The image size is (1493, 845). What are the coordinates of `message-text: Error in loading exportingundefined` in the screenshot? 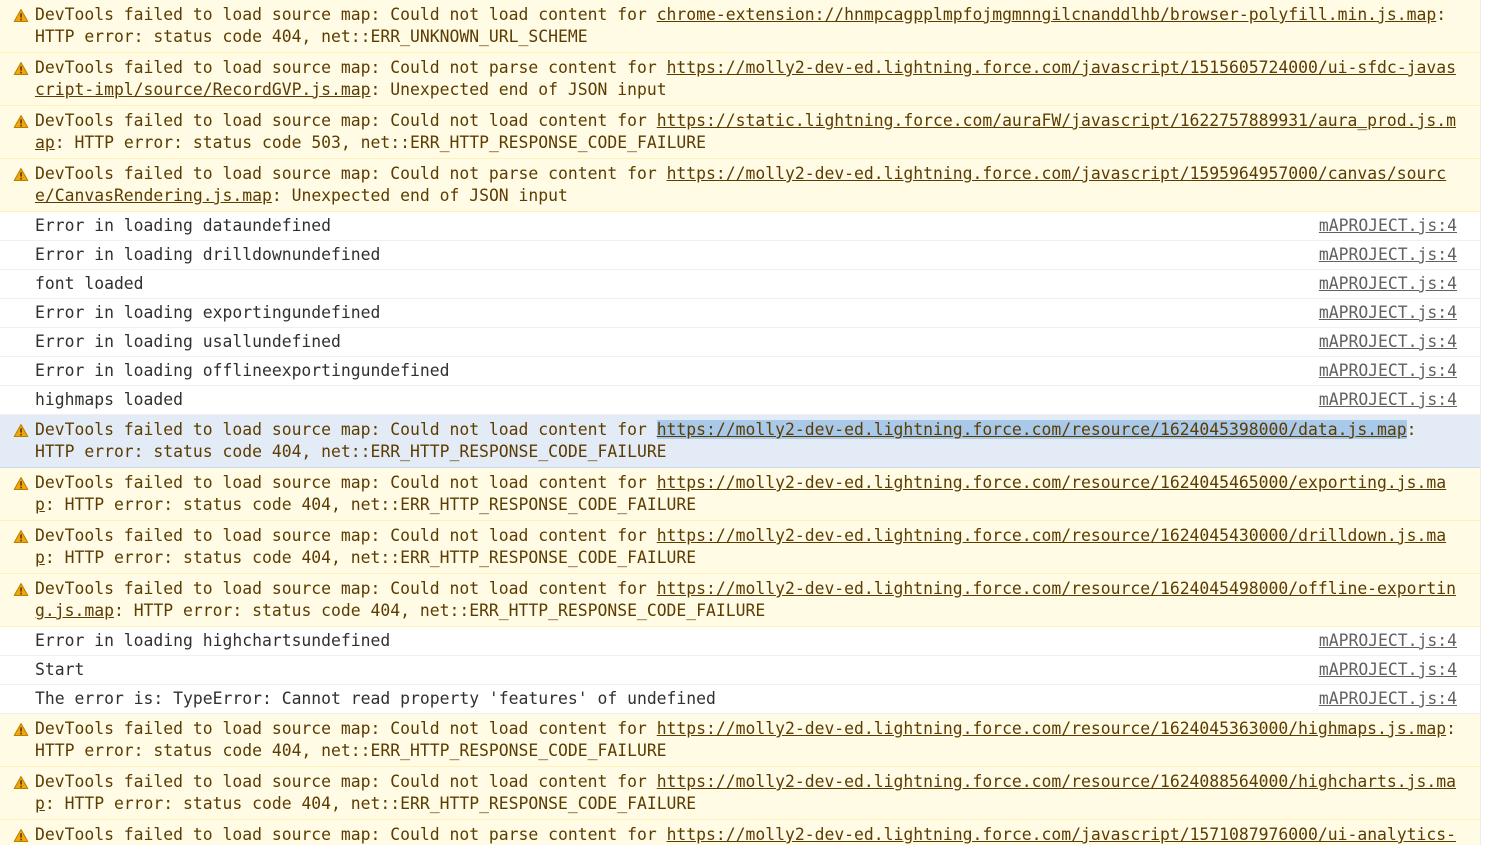 It's located at (748, 313).